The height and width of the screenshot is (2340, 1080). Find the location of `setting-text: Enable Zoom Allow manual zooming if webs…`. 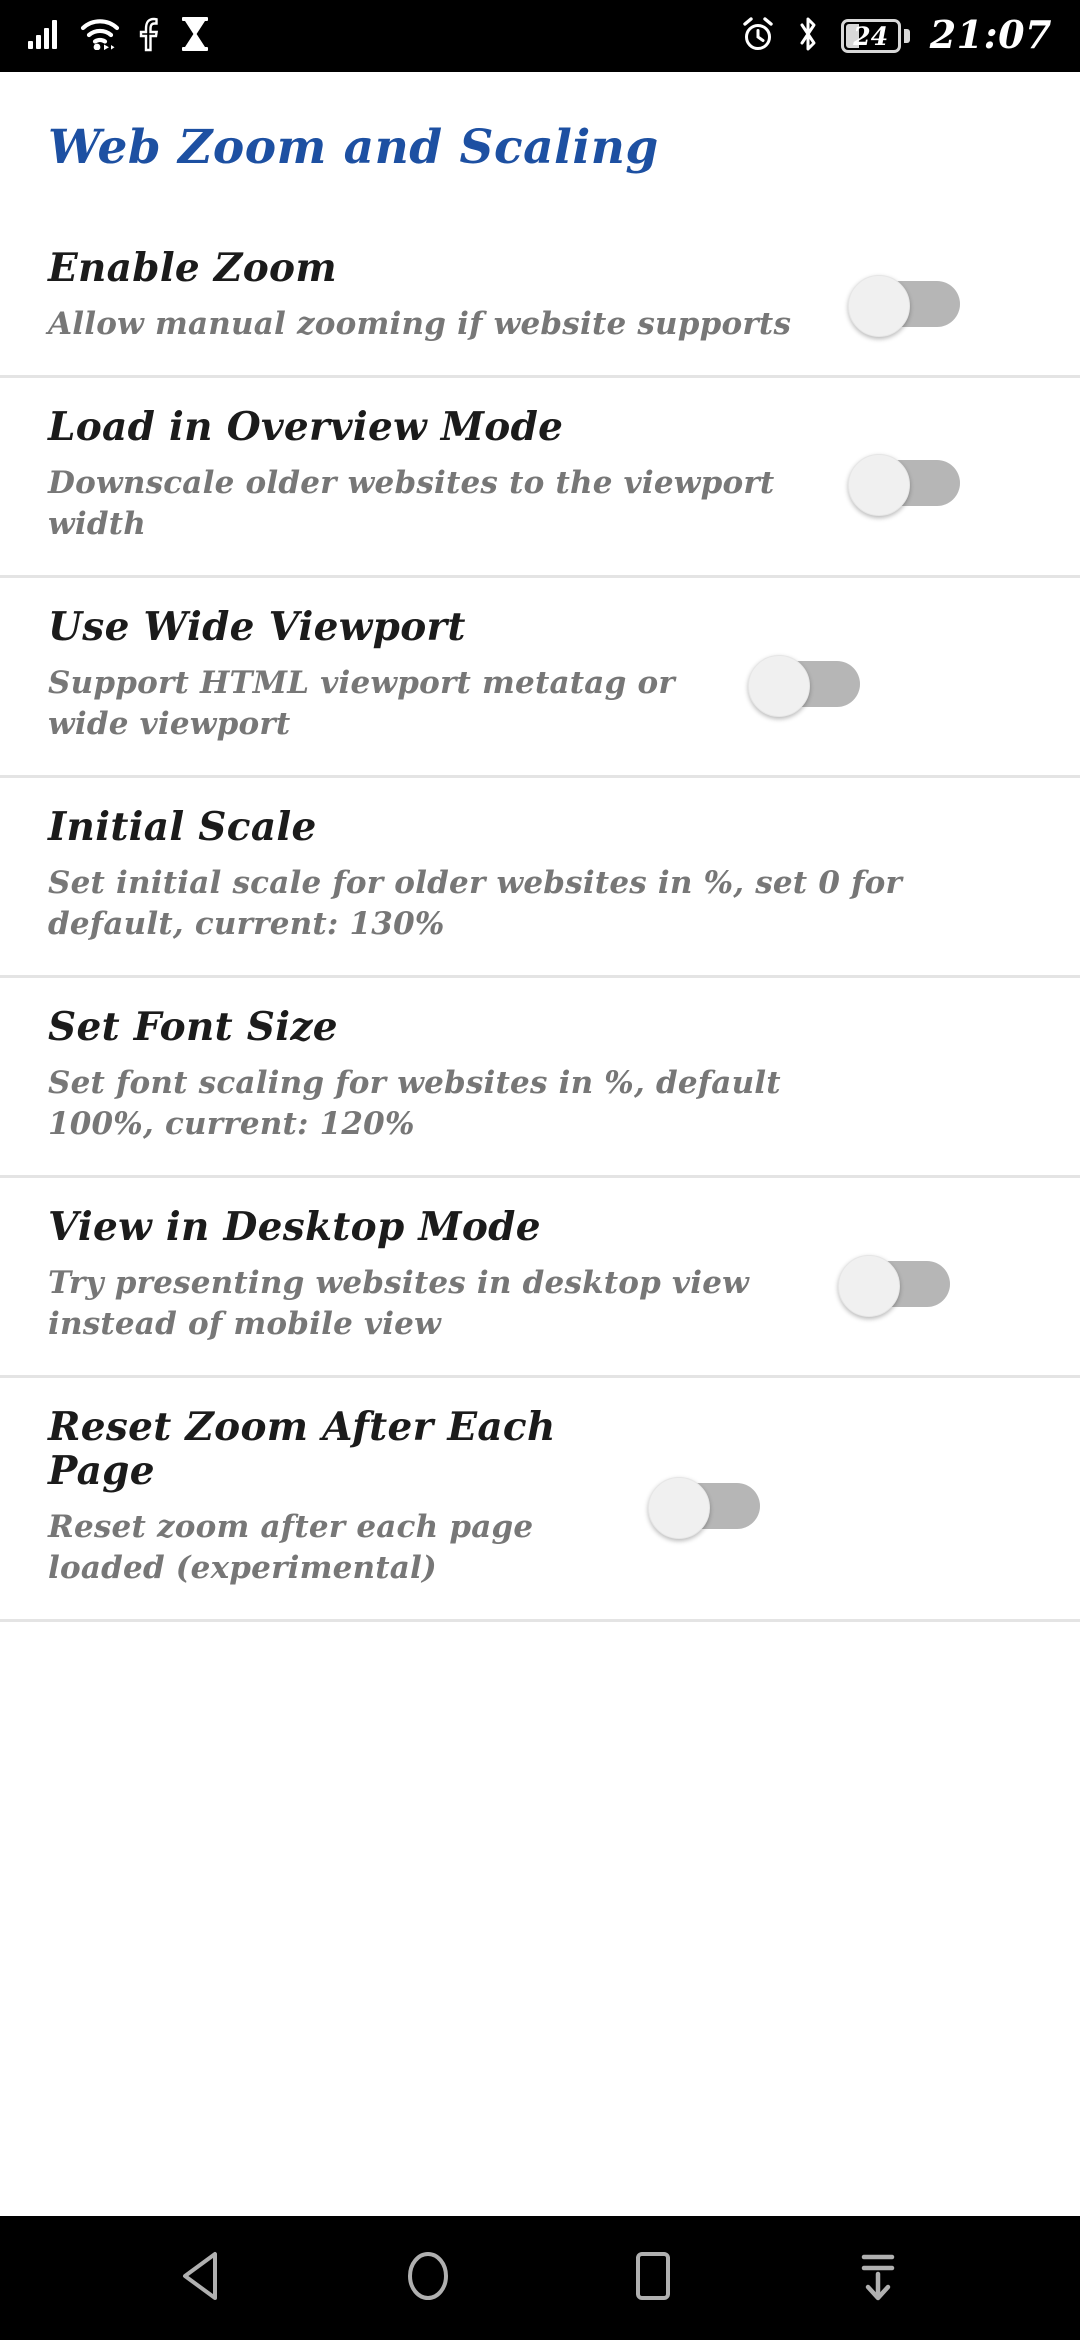

setting-text: Enable Zoom Allow manual zooming if webs… is located at coordinates (448, 295).